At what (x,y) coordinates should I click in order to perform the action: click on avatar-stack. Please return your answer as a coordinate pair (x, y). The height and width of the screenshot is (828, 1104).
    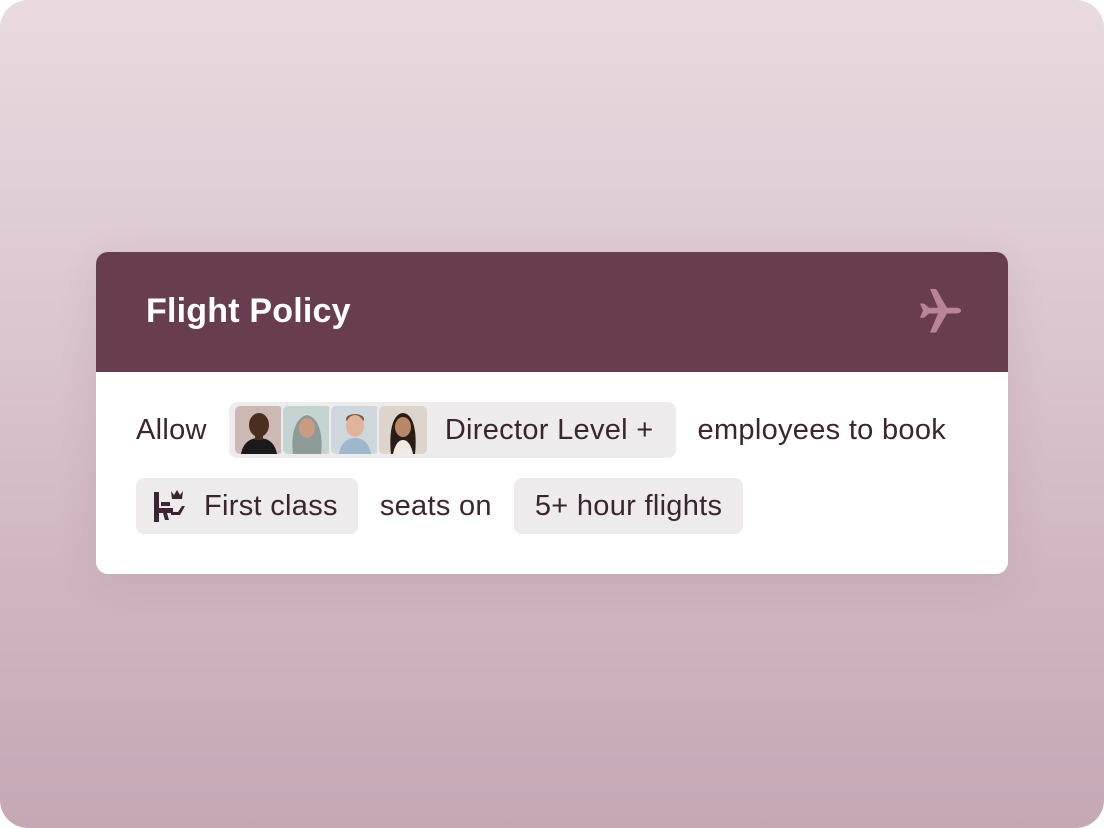
    Looking at the image, I should click on (329, 430).